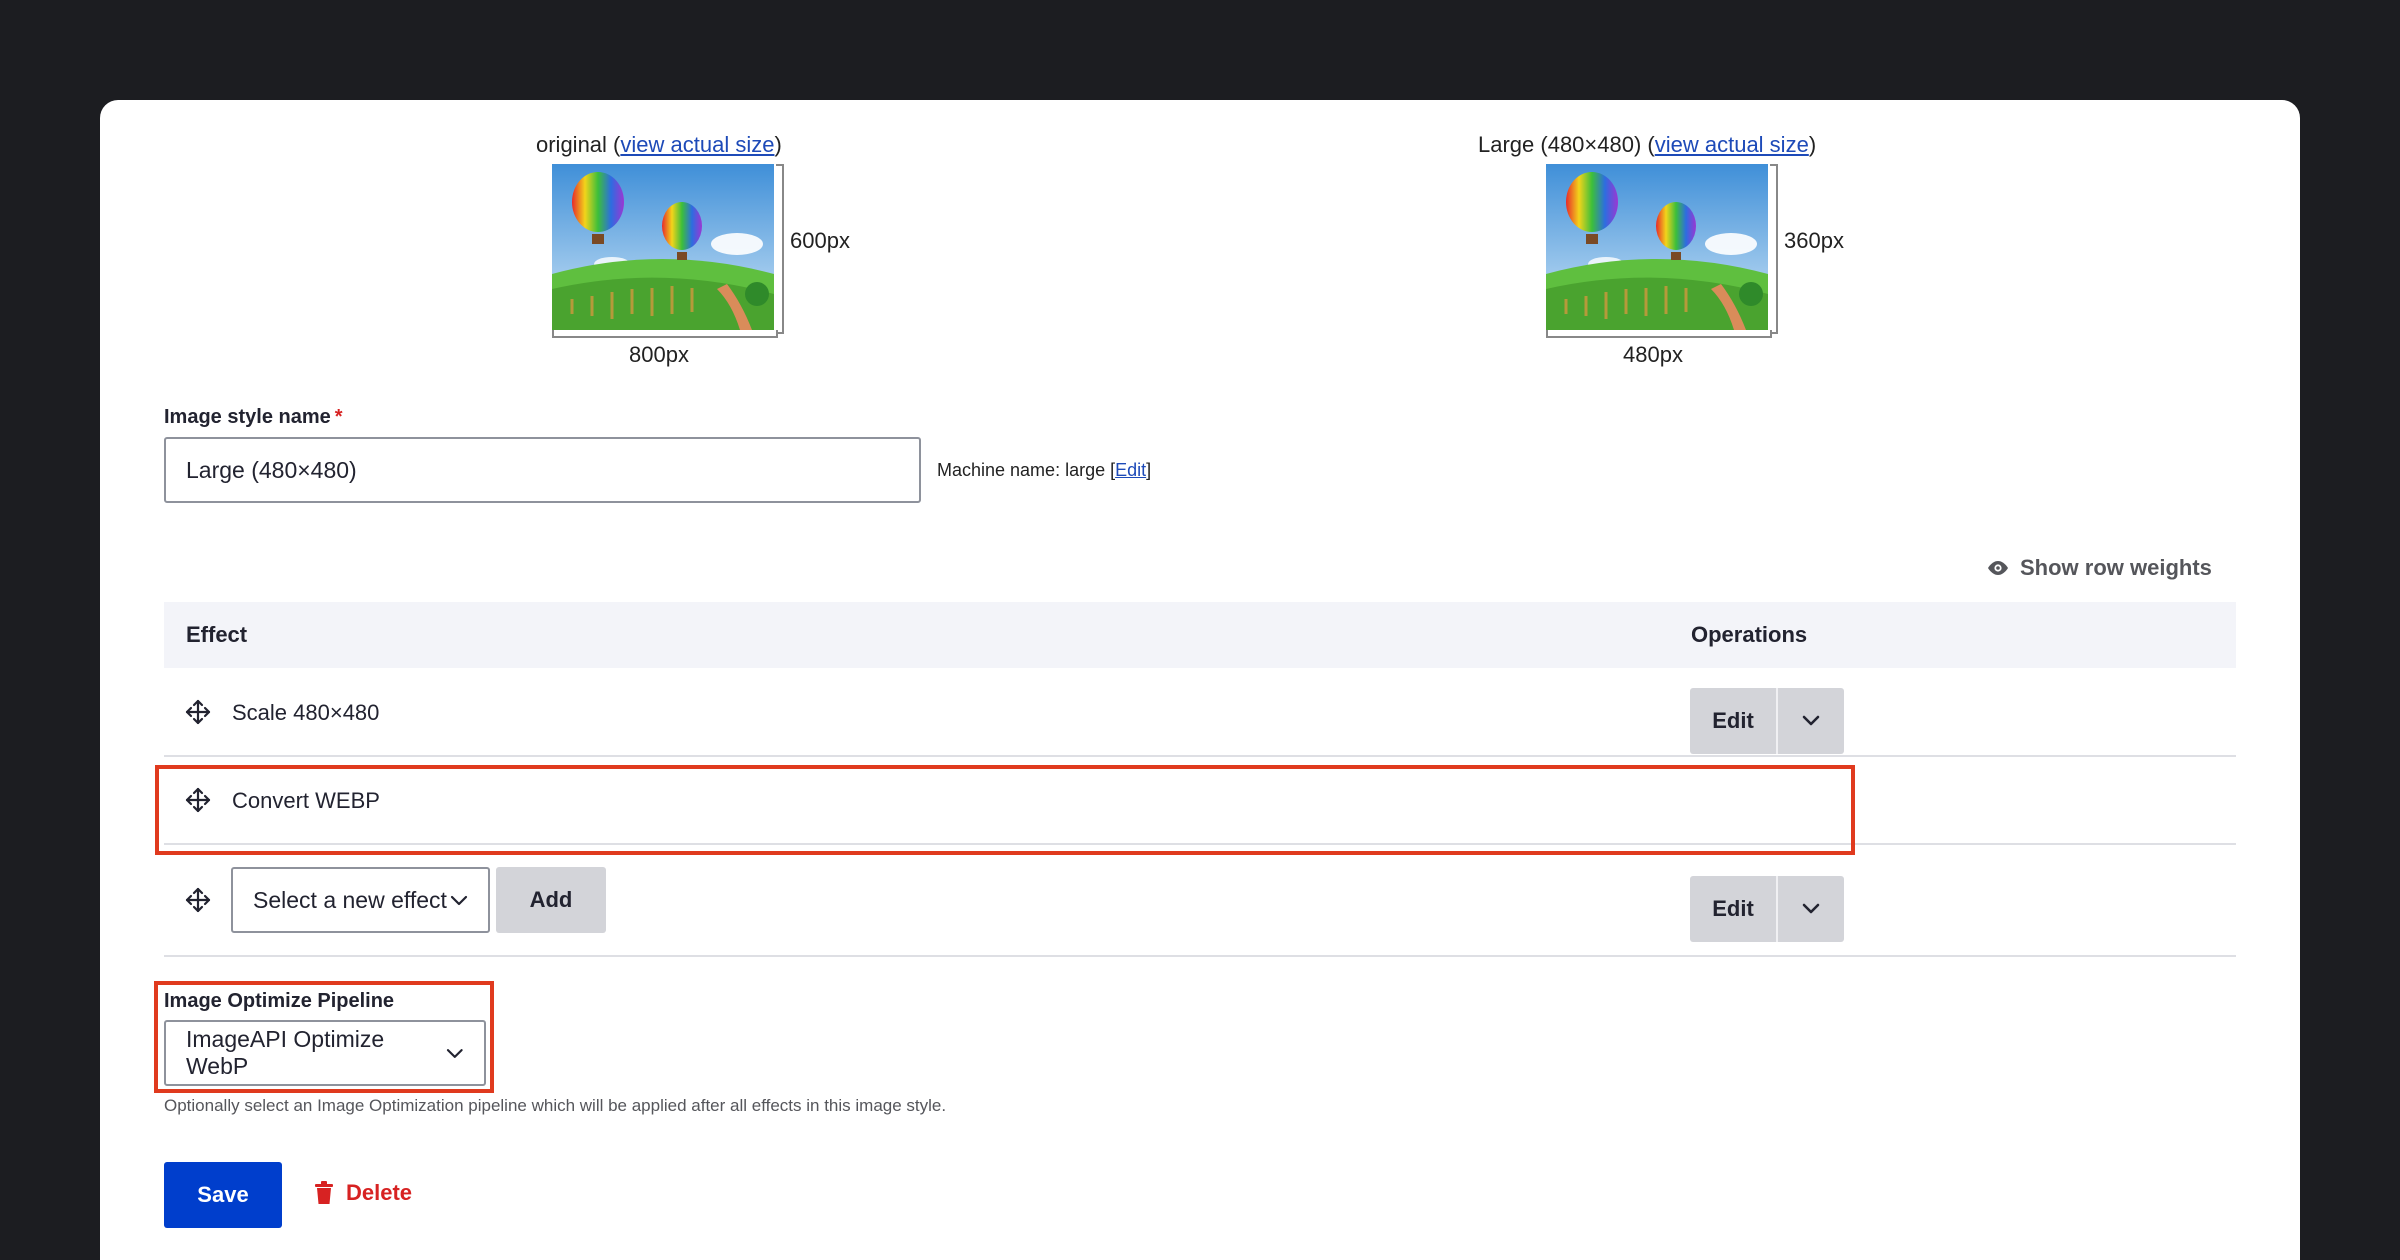 The image size is (2400, 1260). Describe the element at coordinates (659, 354) in the screenshot. I see `original-width-label: 800px` at that location.